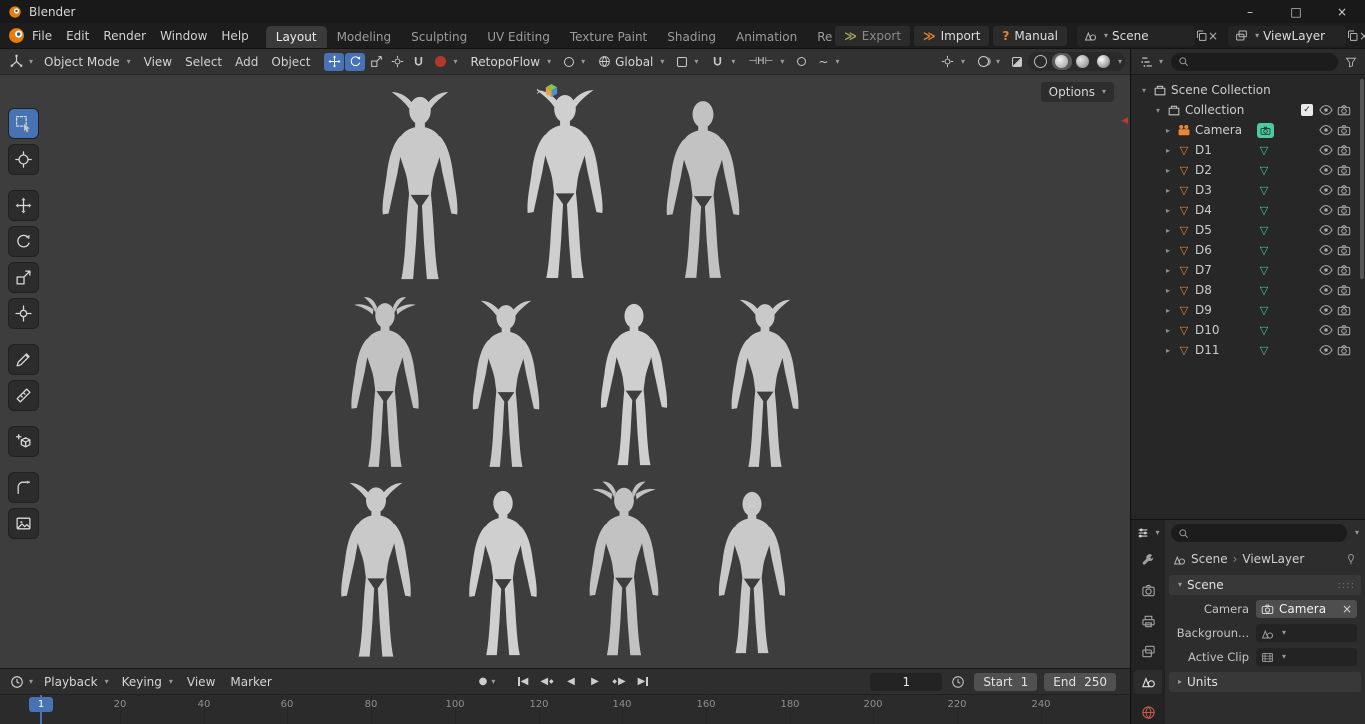  I want to click on transform-tool, so click(23, 313).